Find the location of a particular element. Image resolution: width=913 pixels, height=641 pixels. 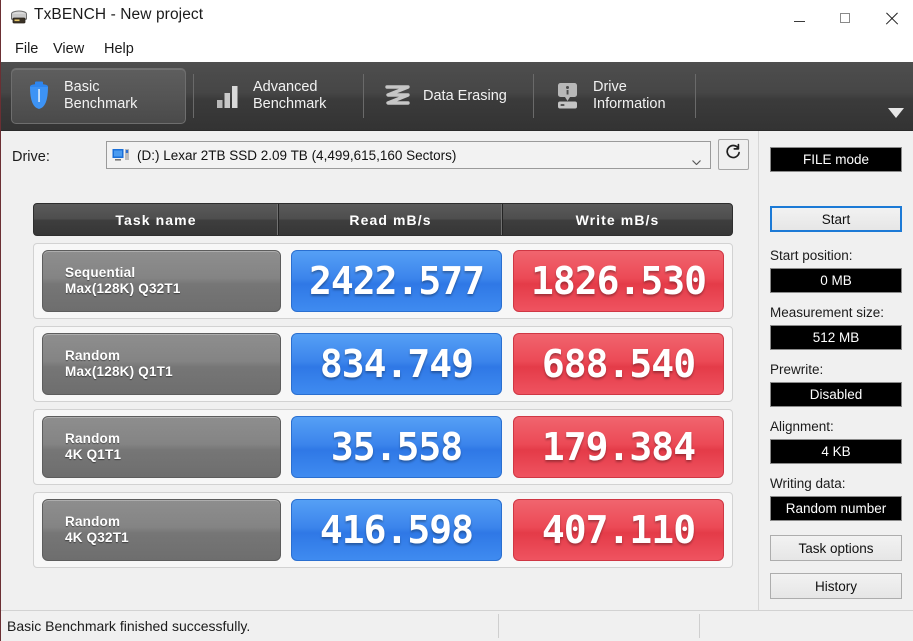

task-button: Random 4K Q1T1 is located at coordinates (161, 447).